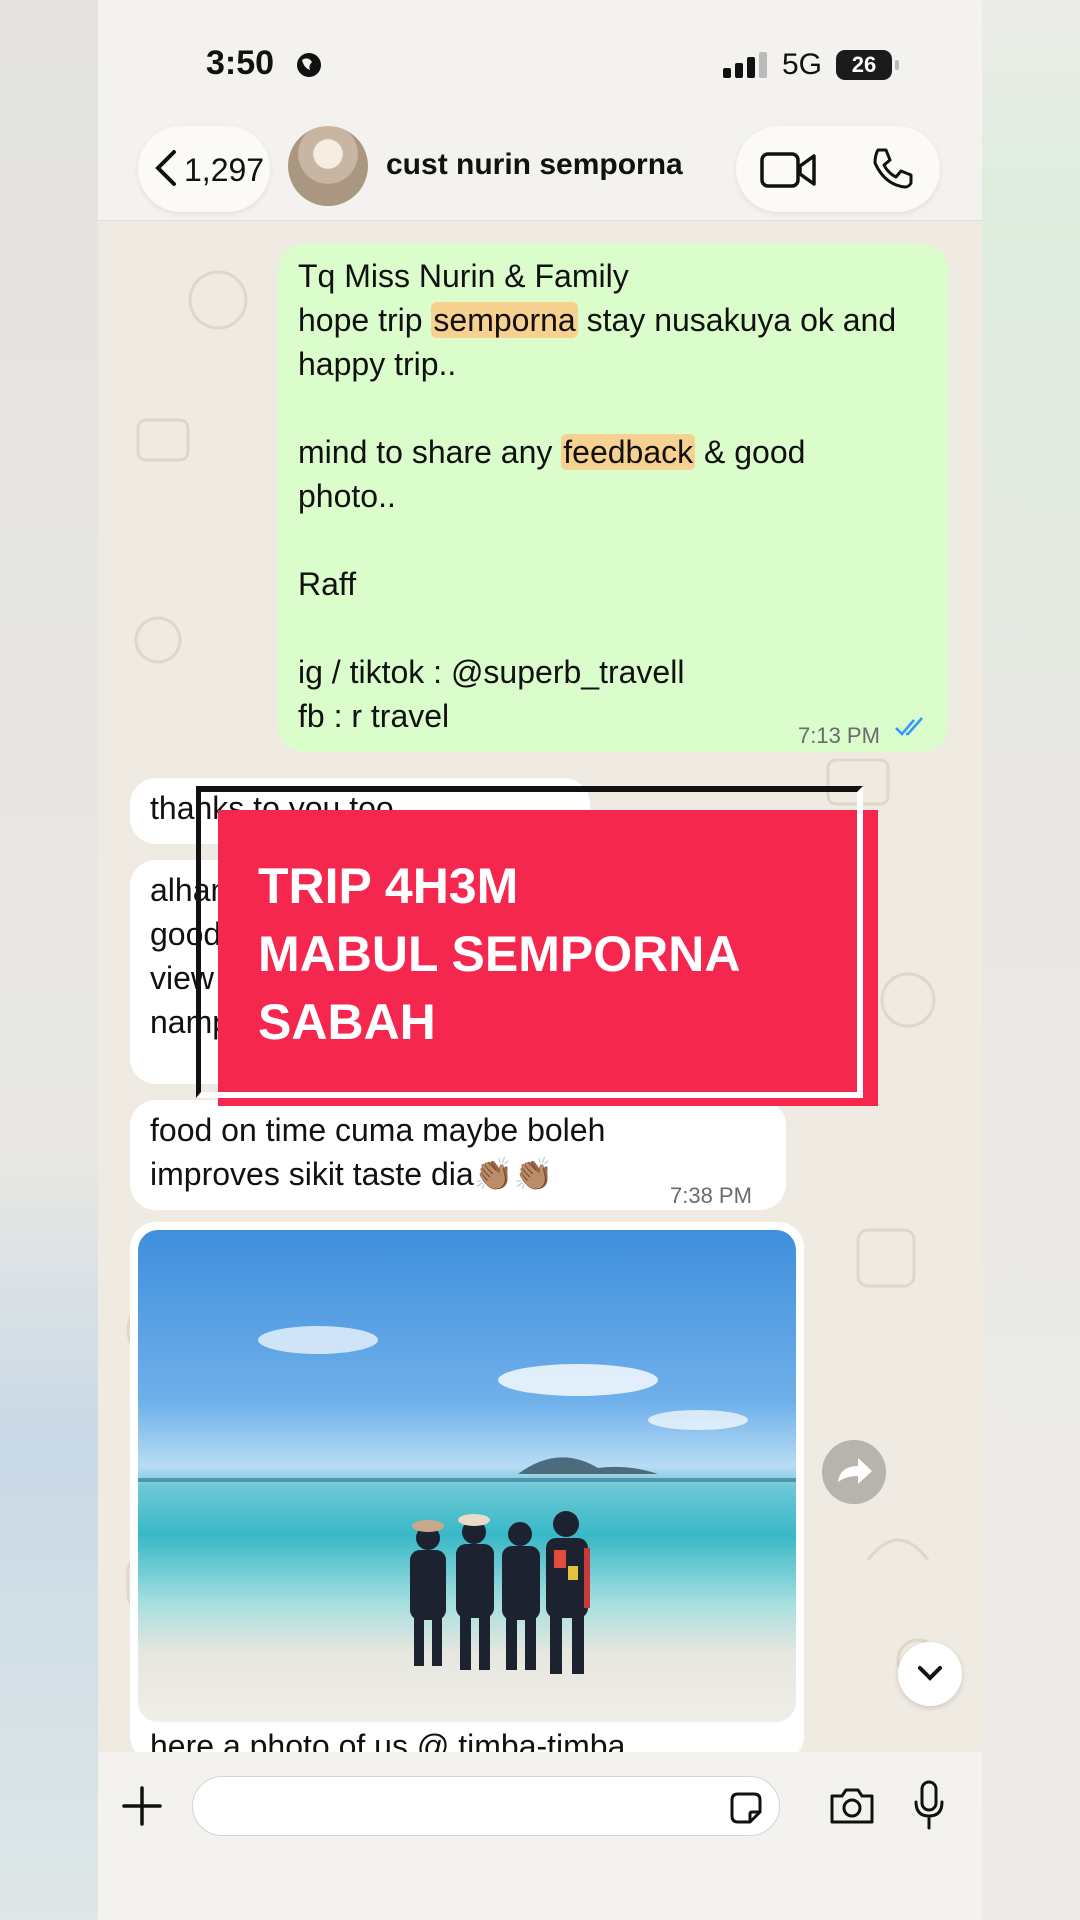 The height and width of the screenshot is (1920, 1080). What do you see at coordinates (838, 169) in the screenshot?
I see `call-buttons` at bounding box center [838, 169].